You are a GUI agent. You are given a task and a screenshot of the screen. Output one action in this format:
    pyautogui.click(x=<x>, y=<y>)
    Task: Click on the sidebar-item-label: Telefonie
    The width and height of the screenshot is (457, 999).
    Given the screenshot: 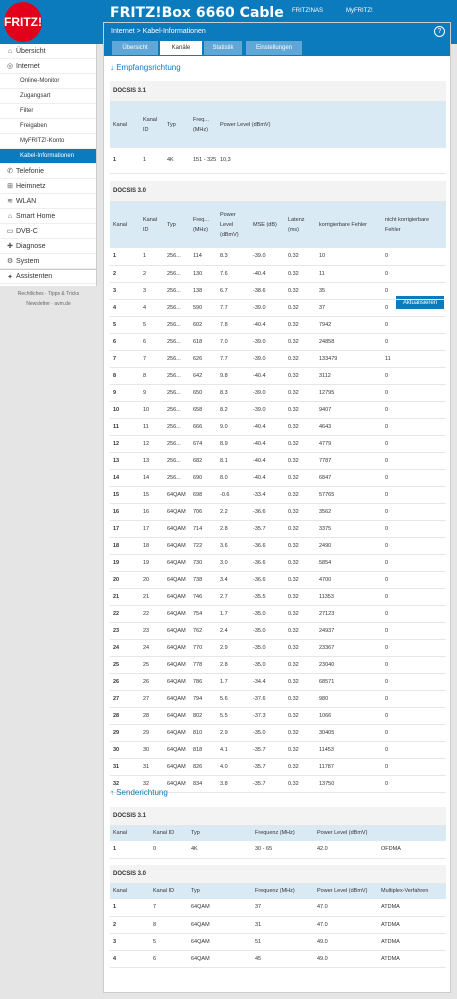 What is the action you would take?
    pyautogui.click(x=30, y=171)
    